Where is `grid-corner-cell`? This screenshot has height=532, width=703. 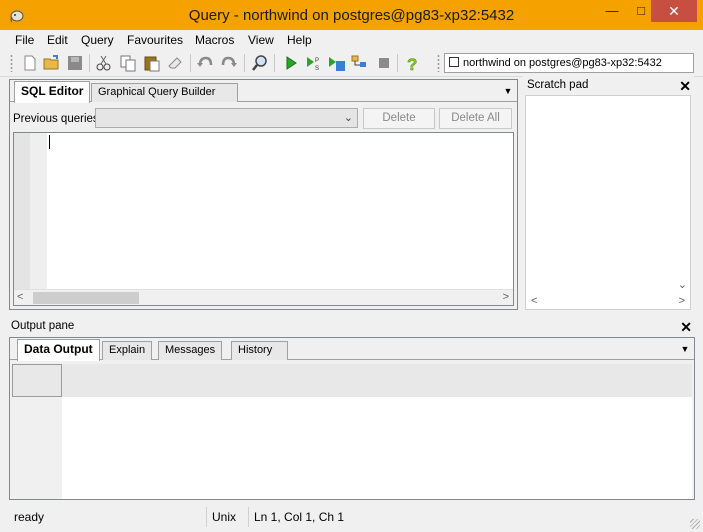 grid-corner-cell is located at coordinates (37, 380).